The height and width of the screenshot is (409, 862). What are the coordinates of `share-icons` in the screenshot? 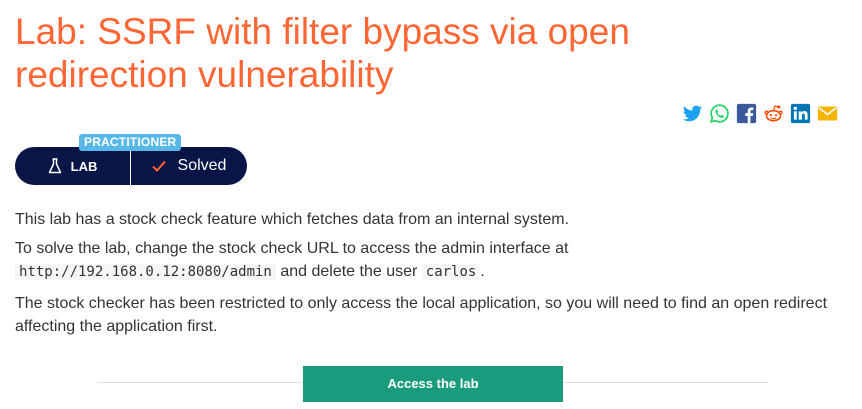 It's located at (760, 113).